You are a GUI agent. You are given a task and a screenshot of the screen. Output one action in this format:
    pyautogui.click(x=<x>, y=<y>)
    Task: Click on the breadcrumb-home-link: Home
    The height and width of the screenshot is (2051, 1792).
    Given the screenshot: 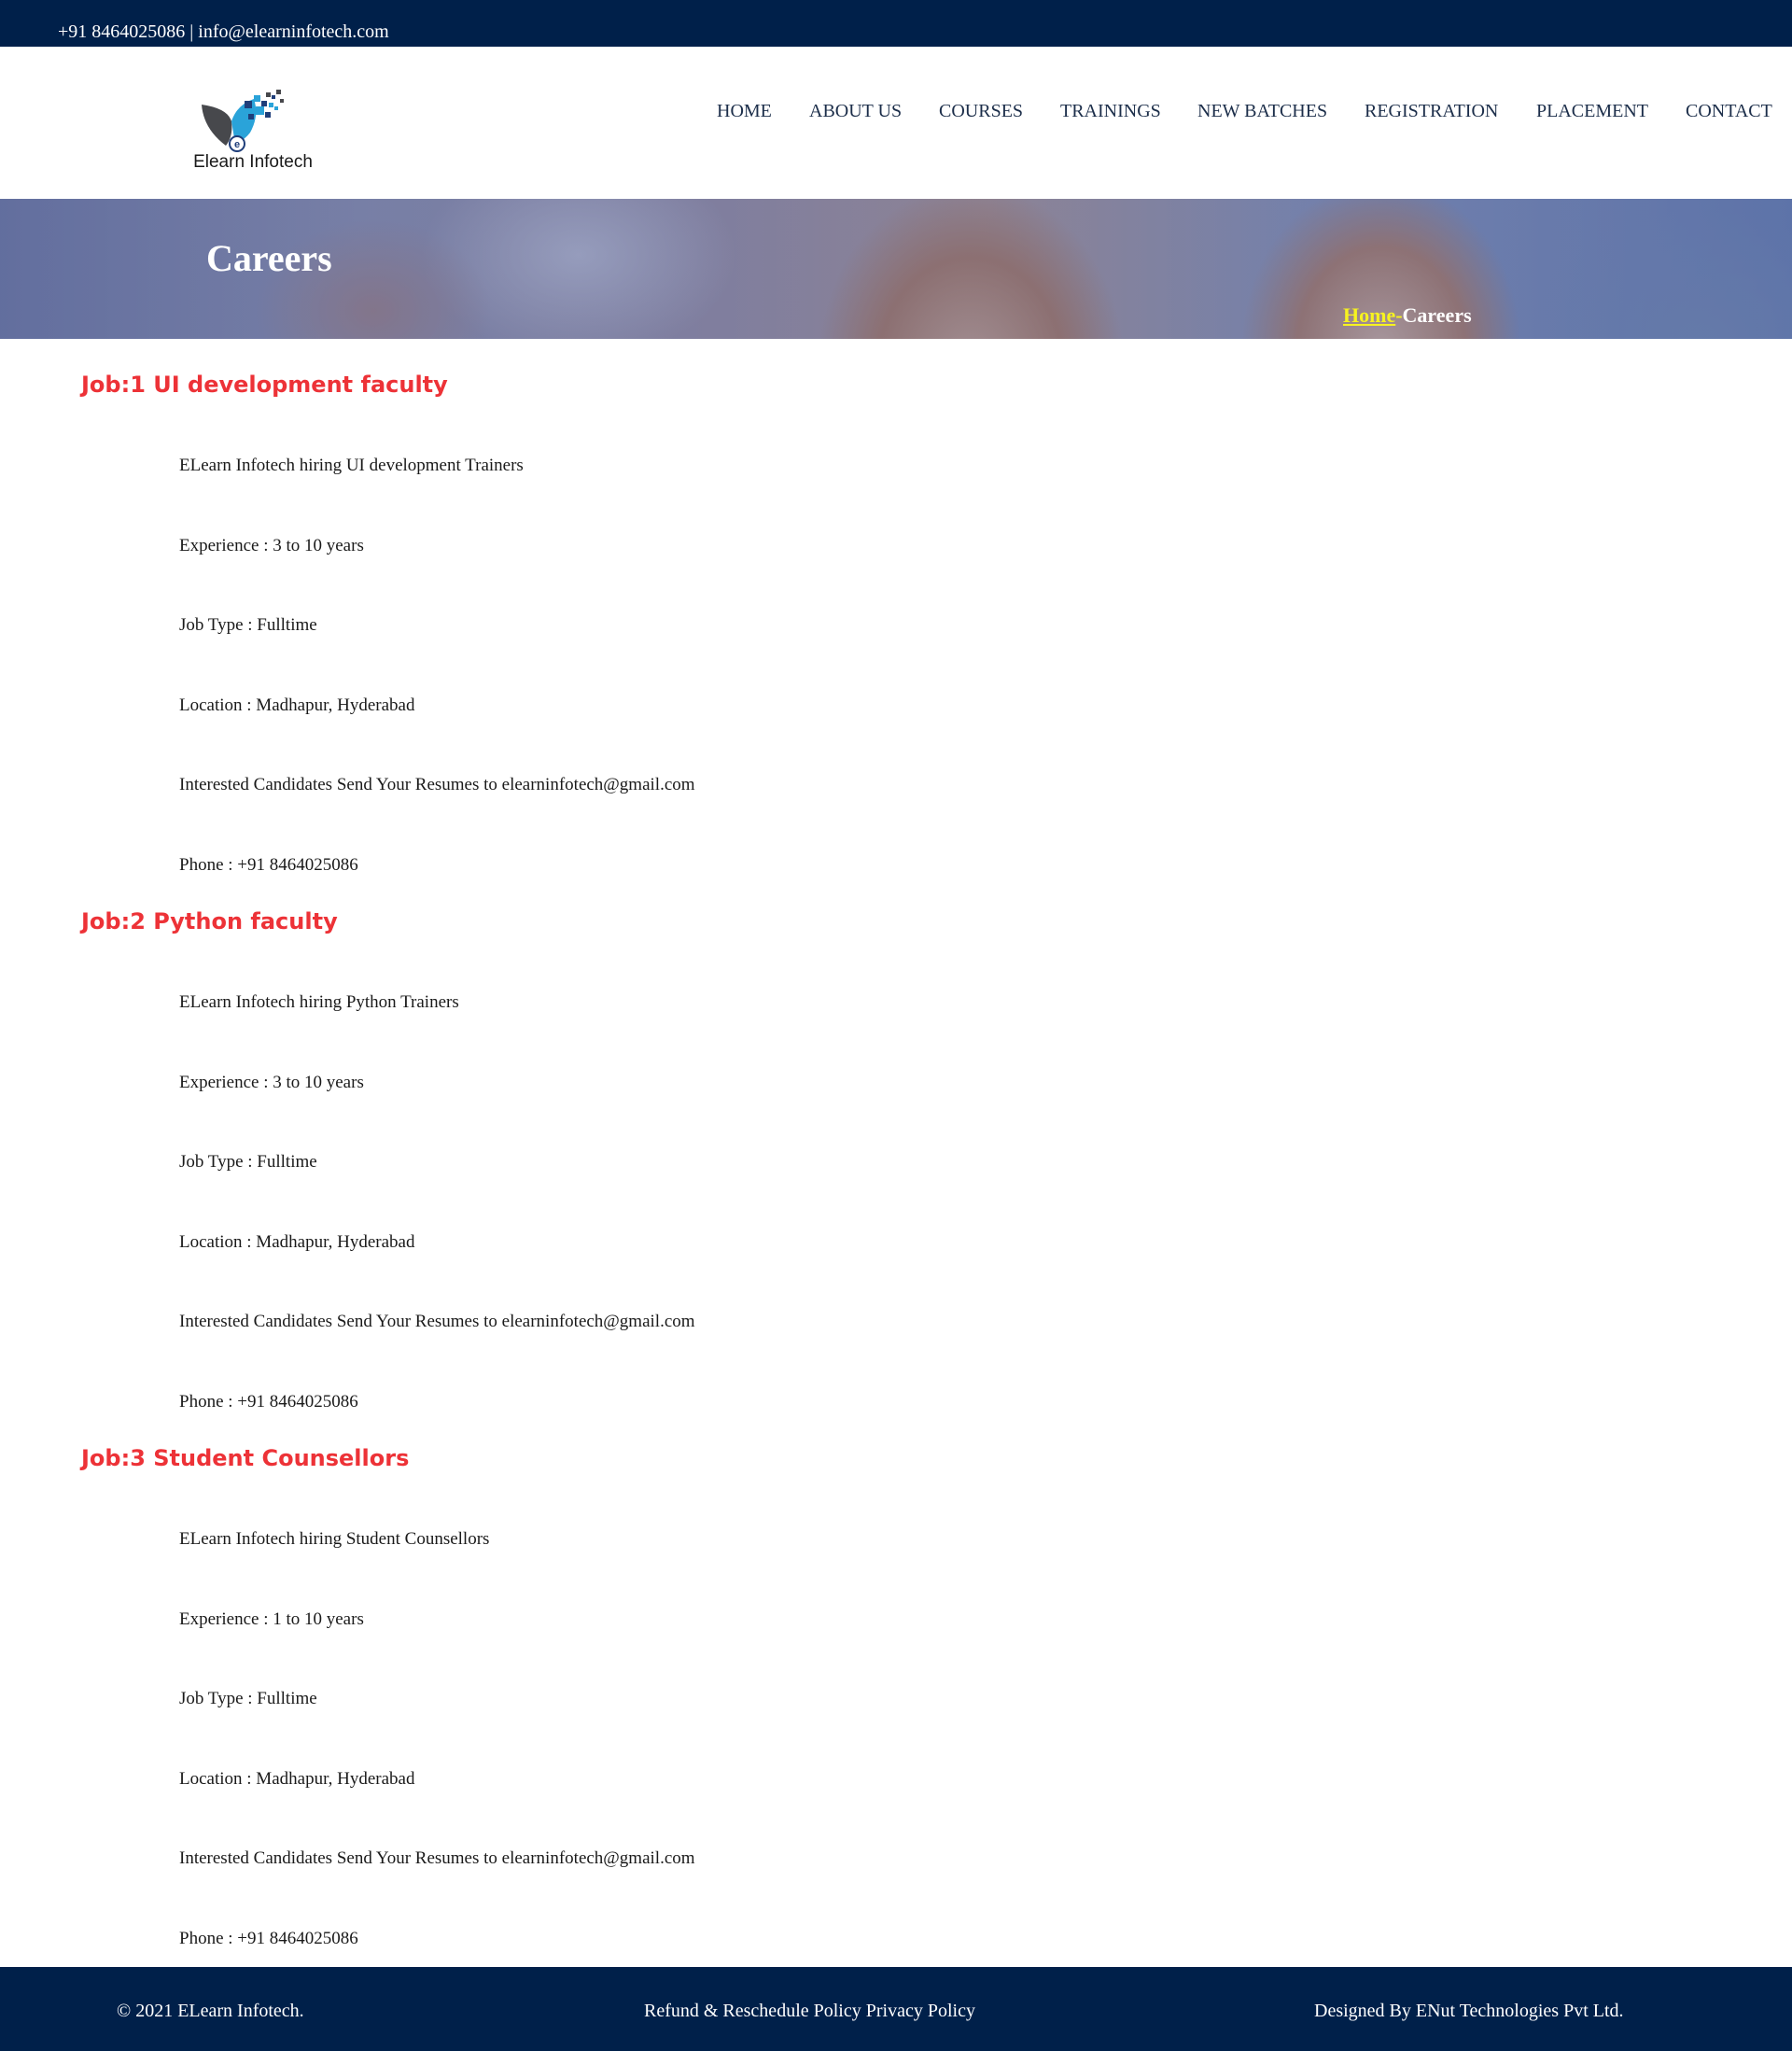 What is the action you would take?
    pyautogui.click(x=1369, y=315)
    